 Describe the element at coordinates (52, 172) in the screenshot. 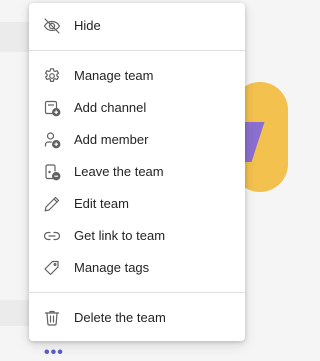

I see `leave-door-icon` at that location.